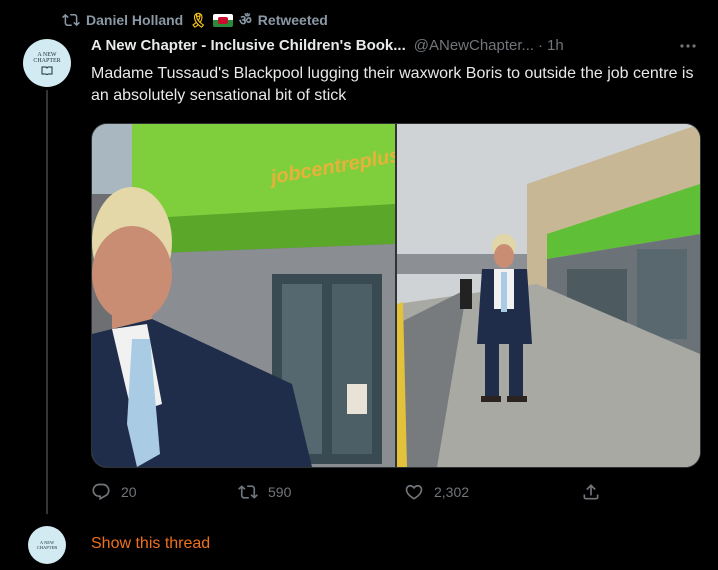 The height and width of the screenshot is (570, 718). Describe the element at coordinates (101, 492) in the screenshot. I see `reply-icon` at that location.